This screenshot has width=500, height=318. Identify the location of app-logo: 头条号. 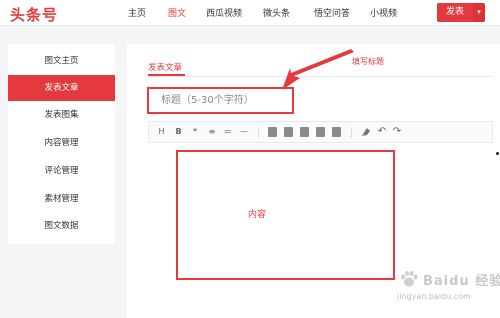
(34, 14).